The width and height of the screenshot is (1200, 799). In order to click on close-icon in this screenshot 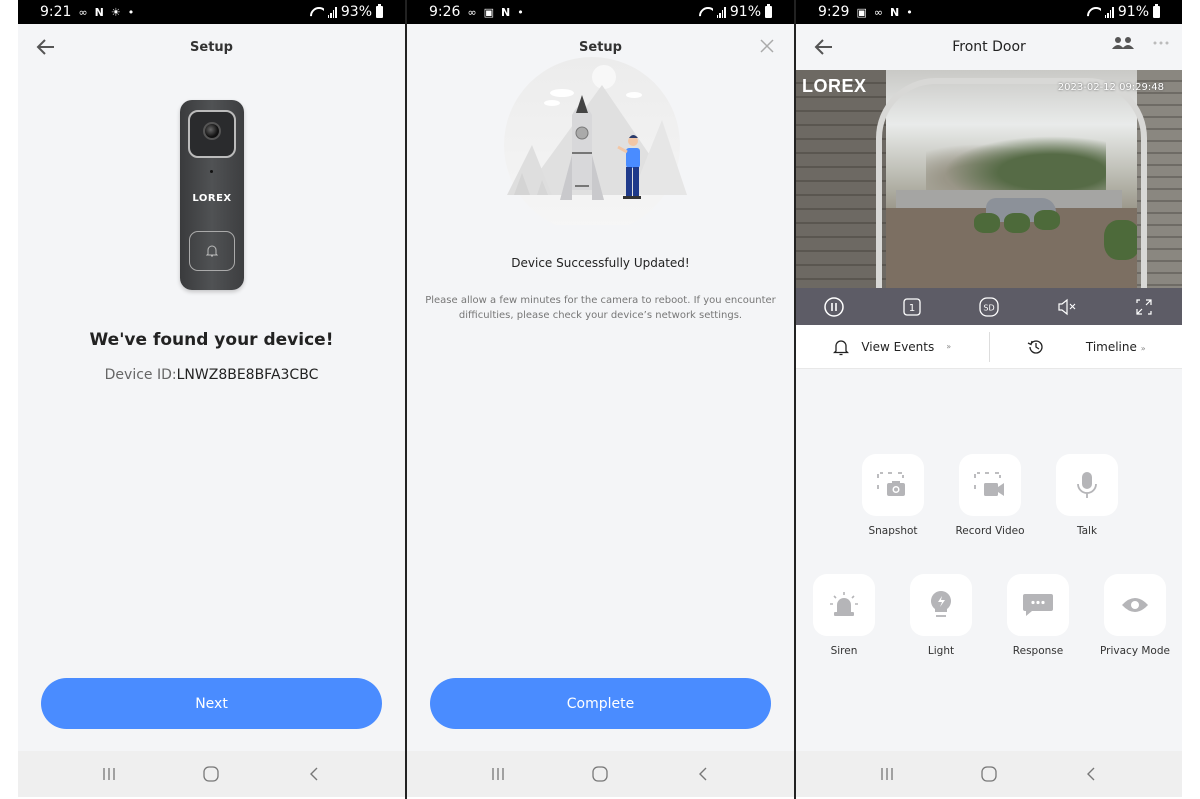, I will do `click(767, 46)`.